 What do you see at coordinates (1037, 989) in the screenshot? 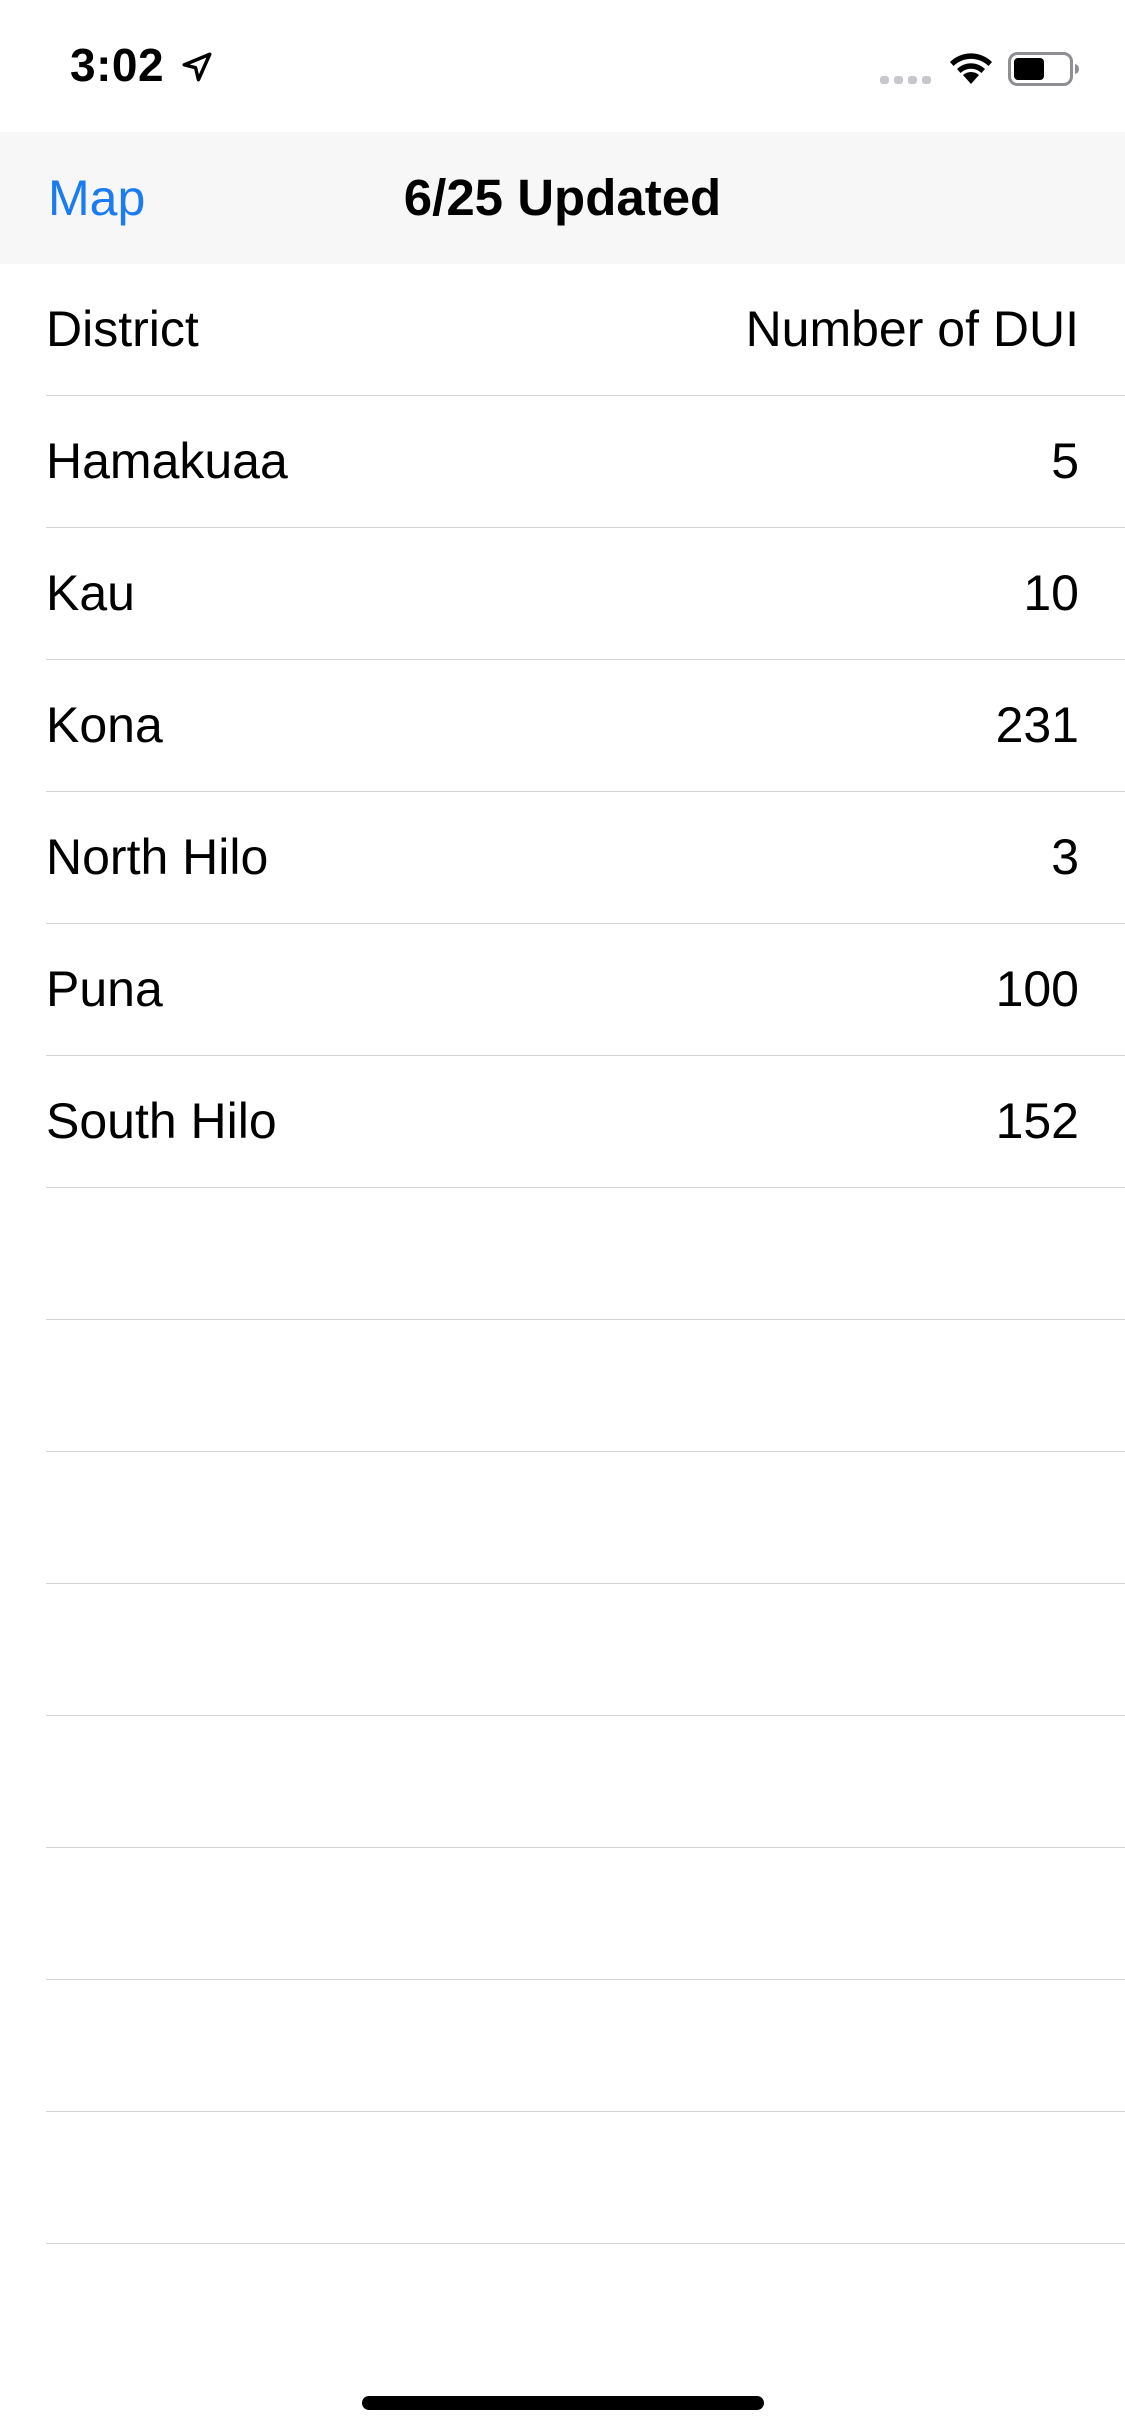
I see `dui-count: 100` at bounding box center [1037, 989].